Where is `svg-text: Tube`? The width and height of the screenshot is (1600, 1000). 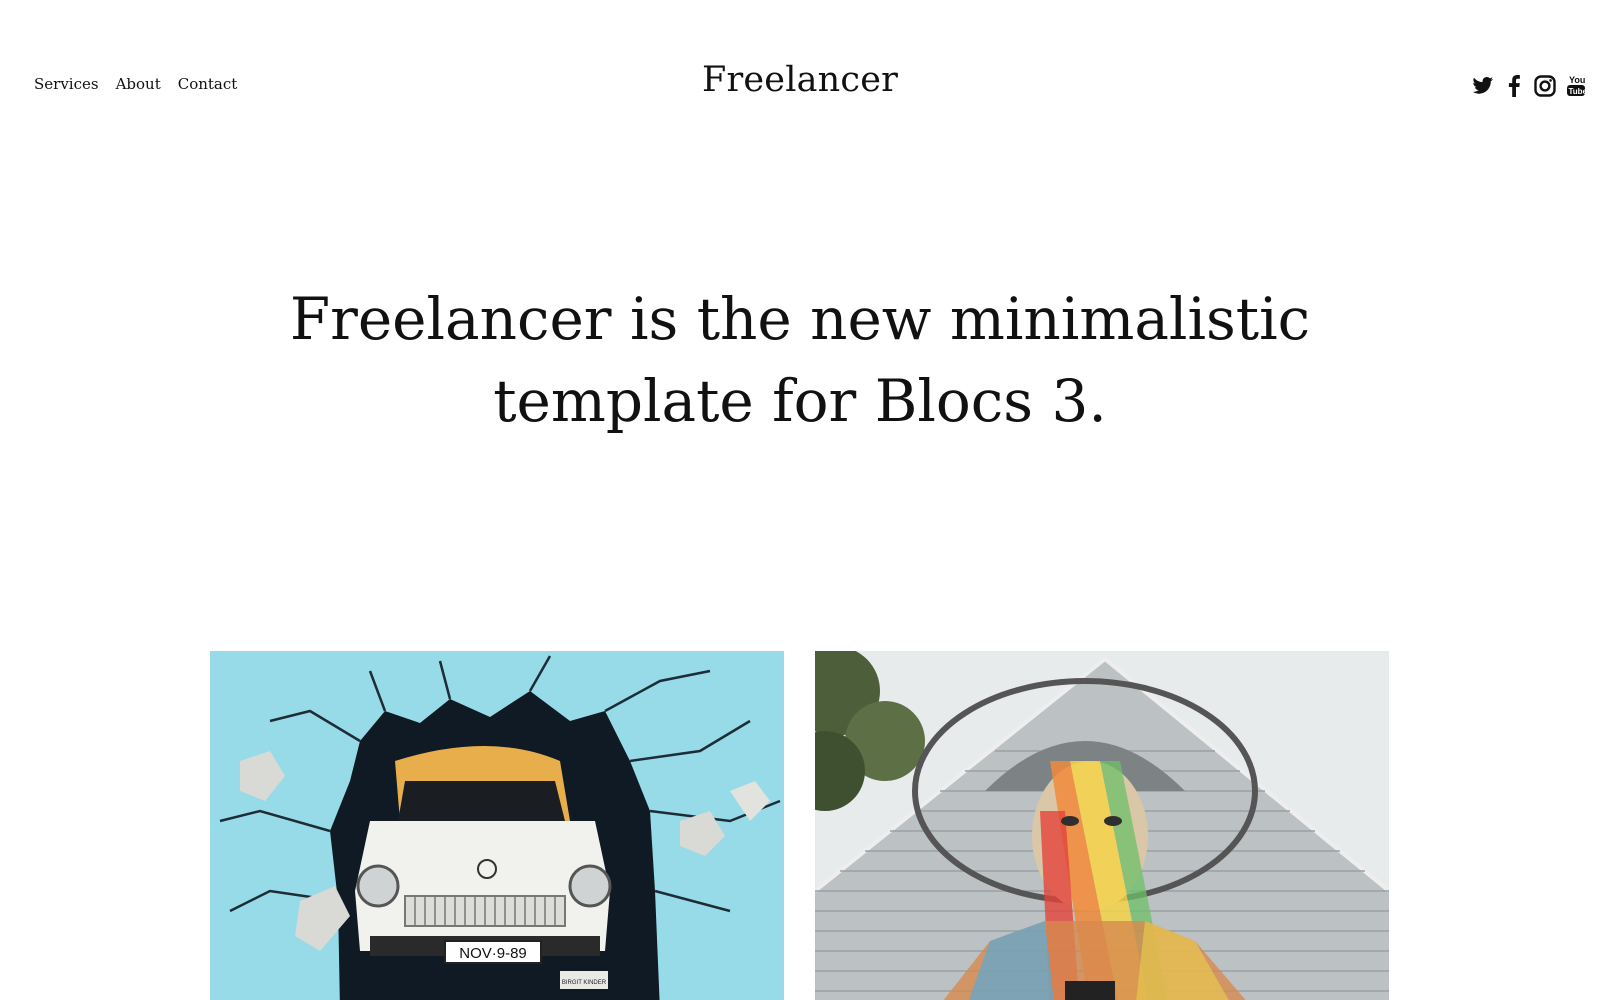
svg-text: Tube is located at coordinates (1578, 91).